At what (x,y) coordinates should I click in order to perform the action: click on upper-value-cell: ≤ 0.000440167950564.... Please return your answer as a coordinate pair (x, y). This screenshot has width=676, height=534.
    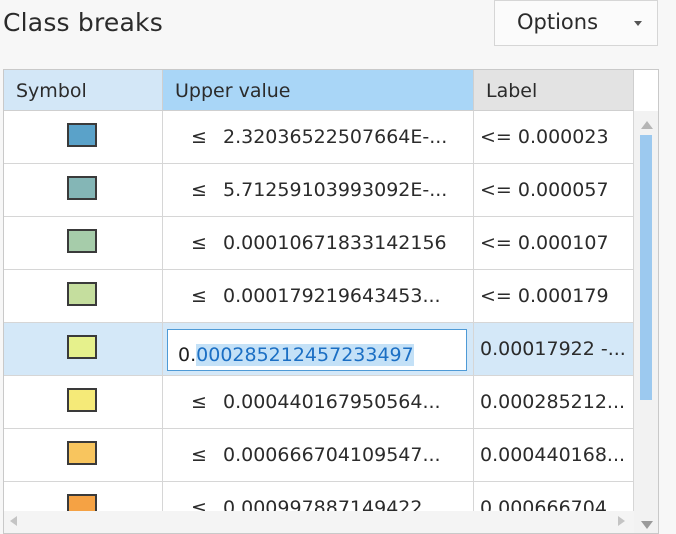
    Looking at the image, I should click on (318, 402).